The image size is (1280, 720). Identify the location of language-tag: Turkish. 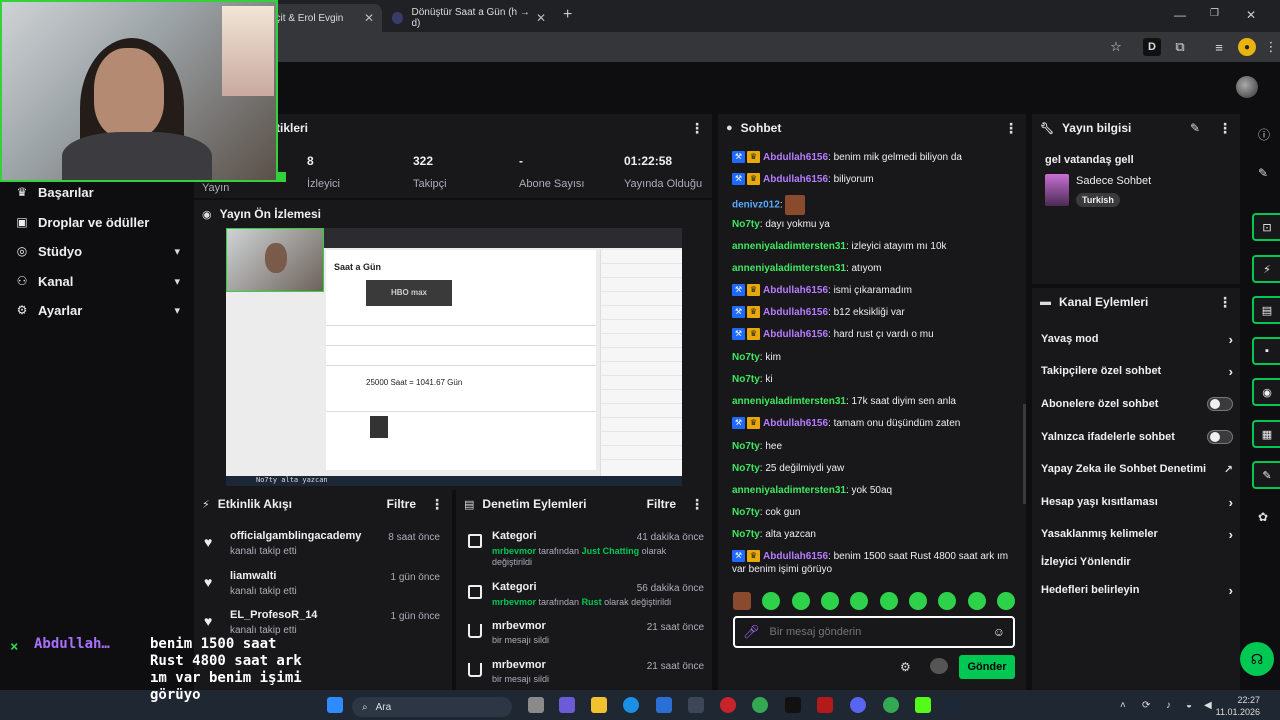
(1098, 200).